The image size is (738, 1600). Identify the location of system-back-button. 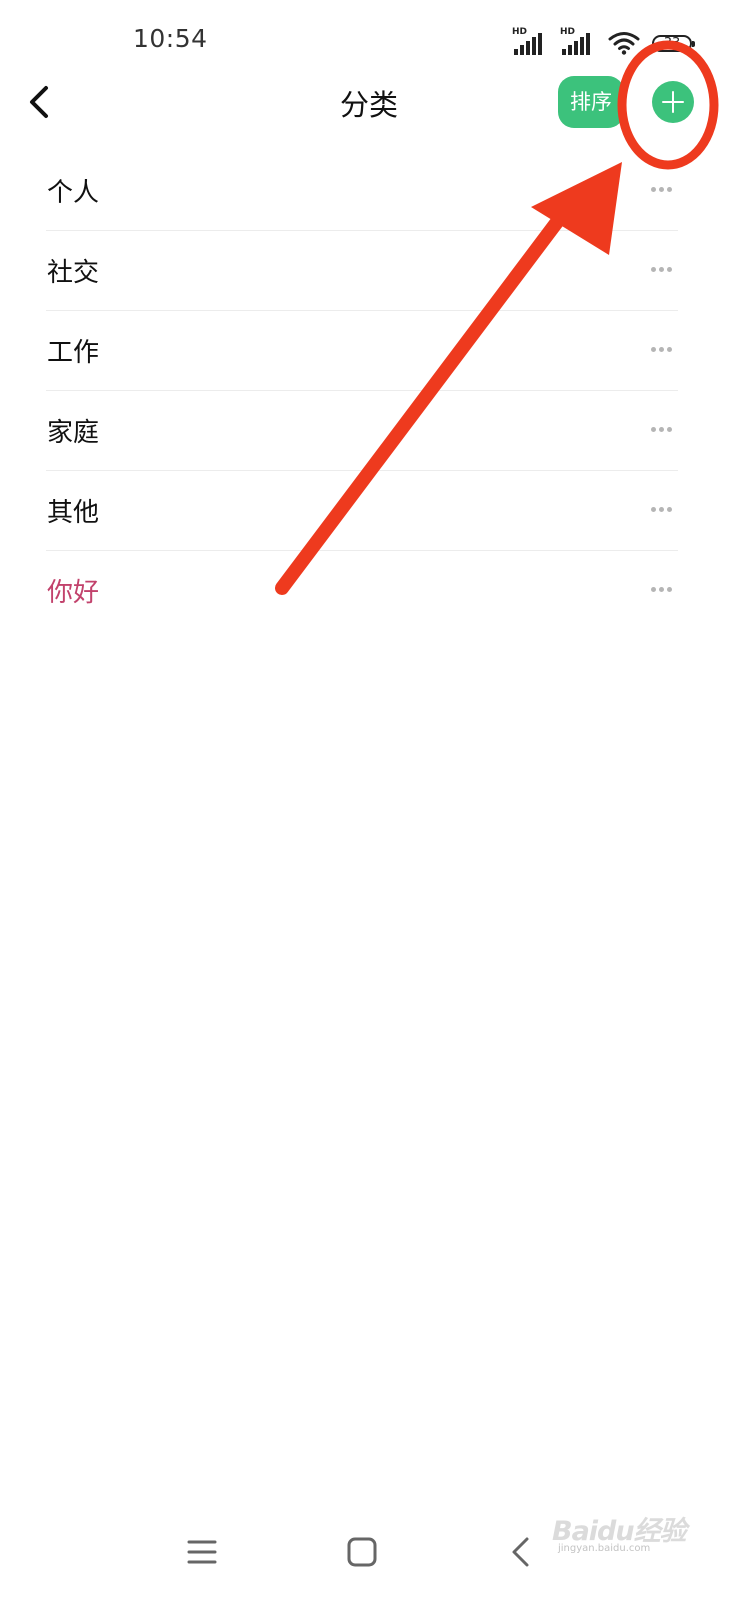
(522, 1552).